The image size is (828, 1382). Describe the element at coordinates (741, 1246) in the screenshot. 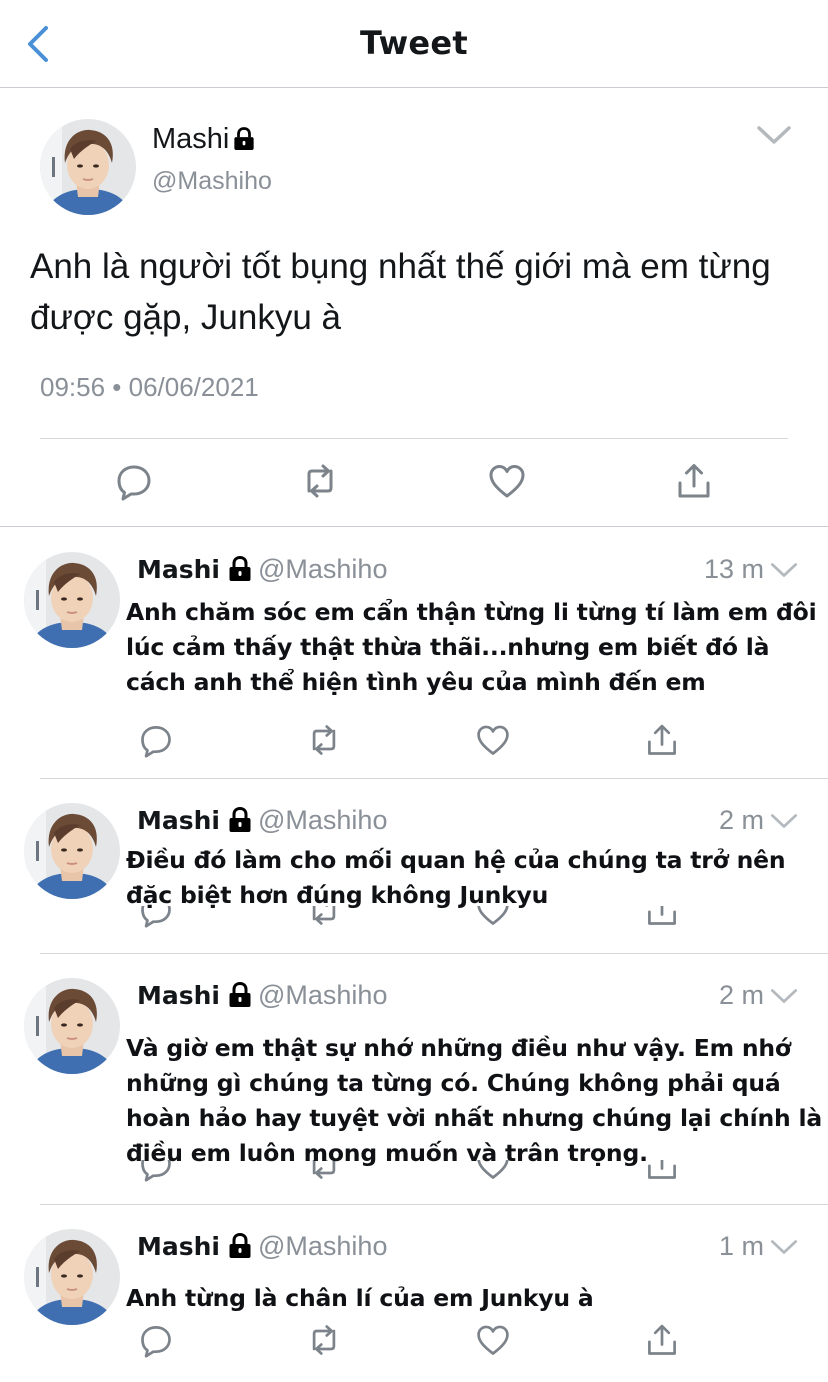

I see `reply-time: 1 m` at that location.